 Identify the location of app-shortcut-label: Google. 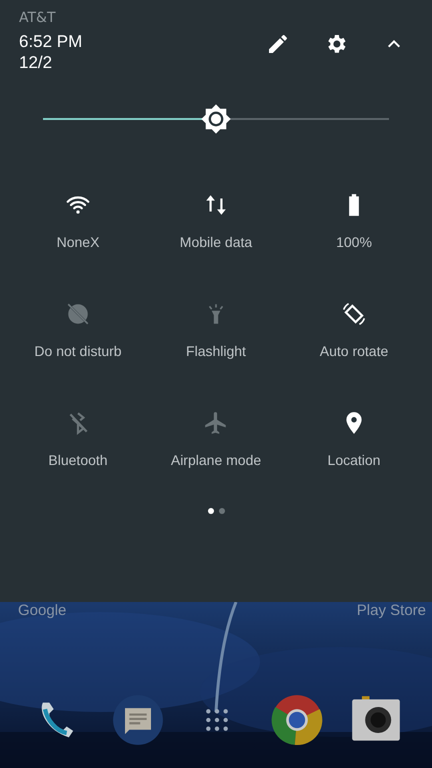
(42, 610).